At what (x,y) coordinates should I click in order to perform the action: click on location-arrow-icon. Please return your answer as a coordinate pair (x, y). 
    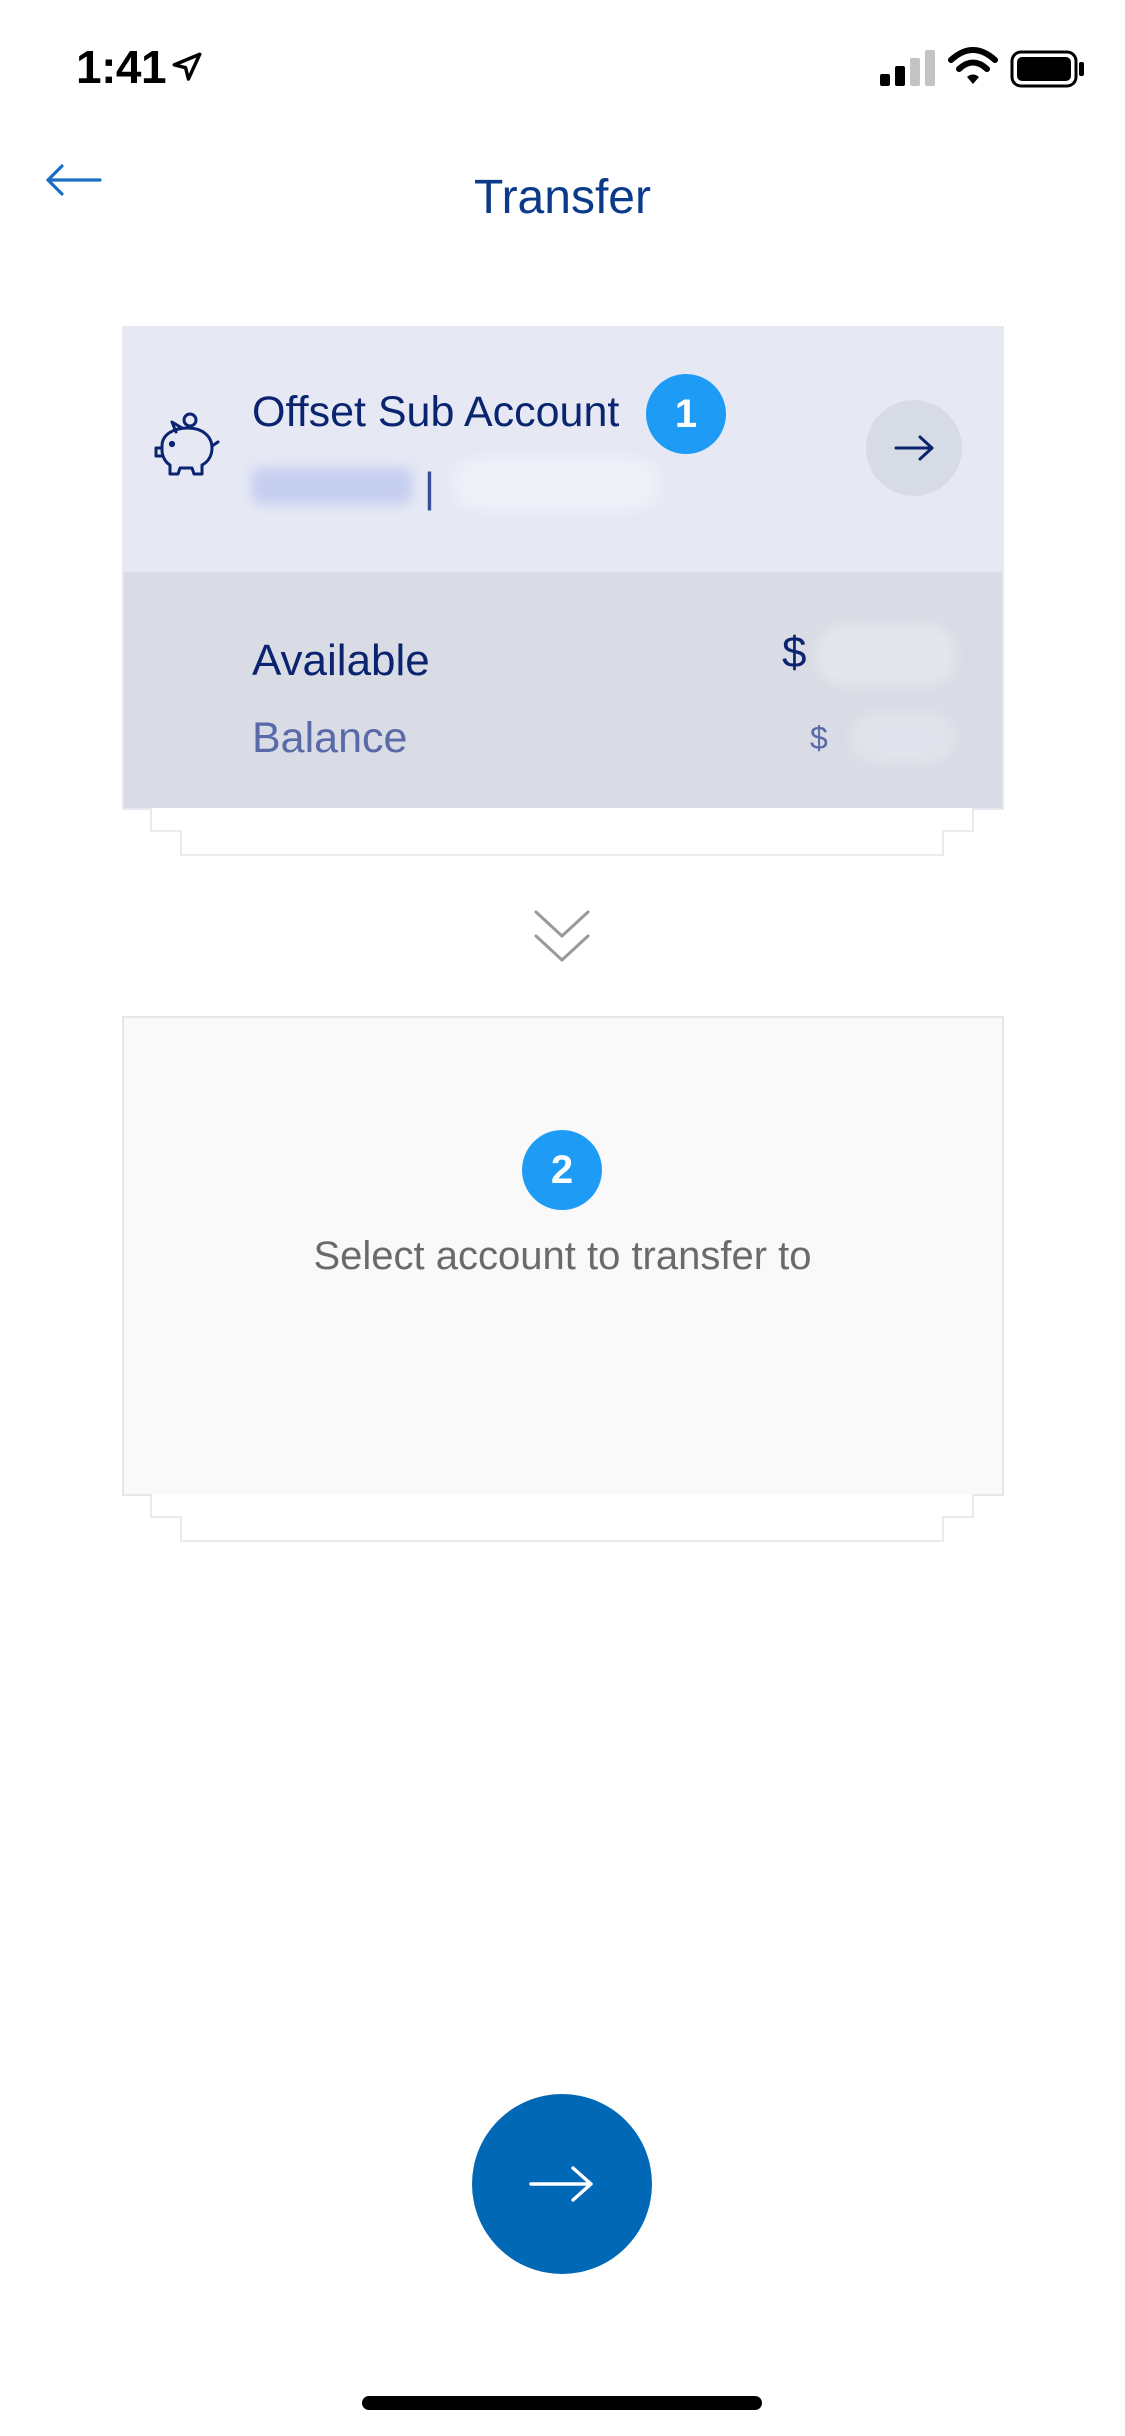
    Looking at the image, I should click on (187, 66).